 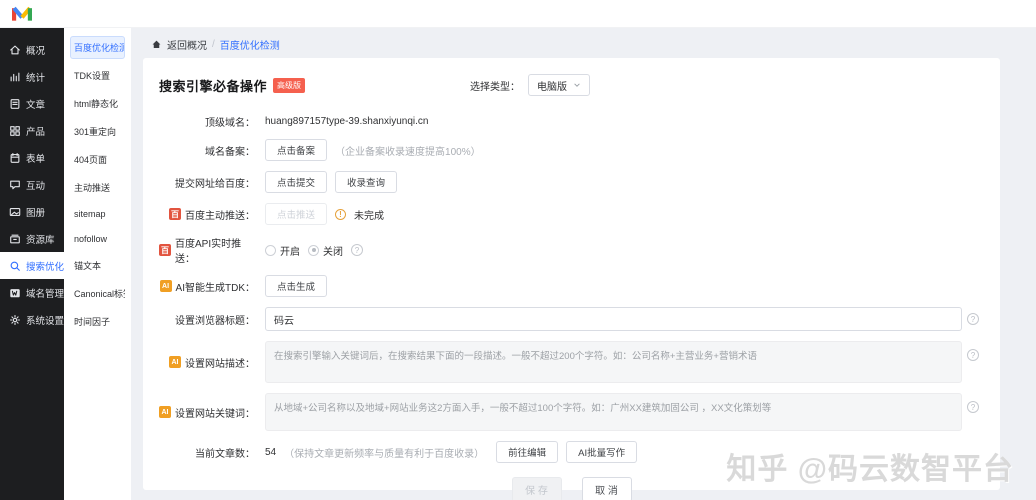 I want to click on description-textarea, so click(x=613, y=362).